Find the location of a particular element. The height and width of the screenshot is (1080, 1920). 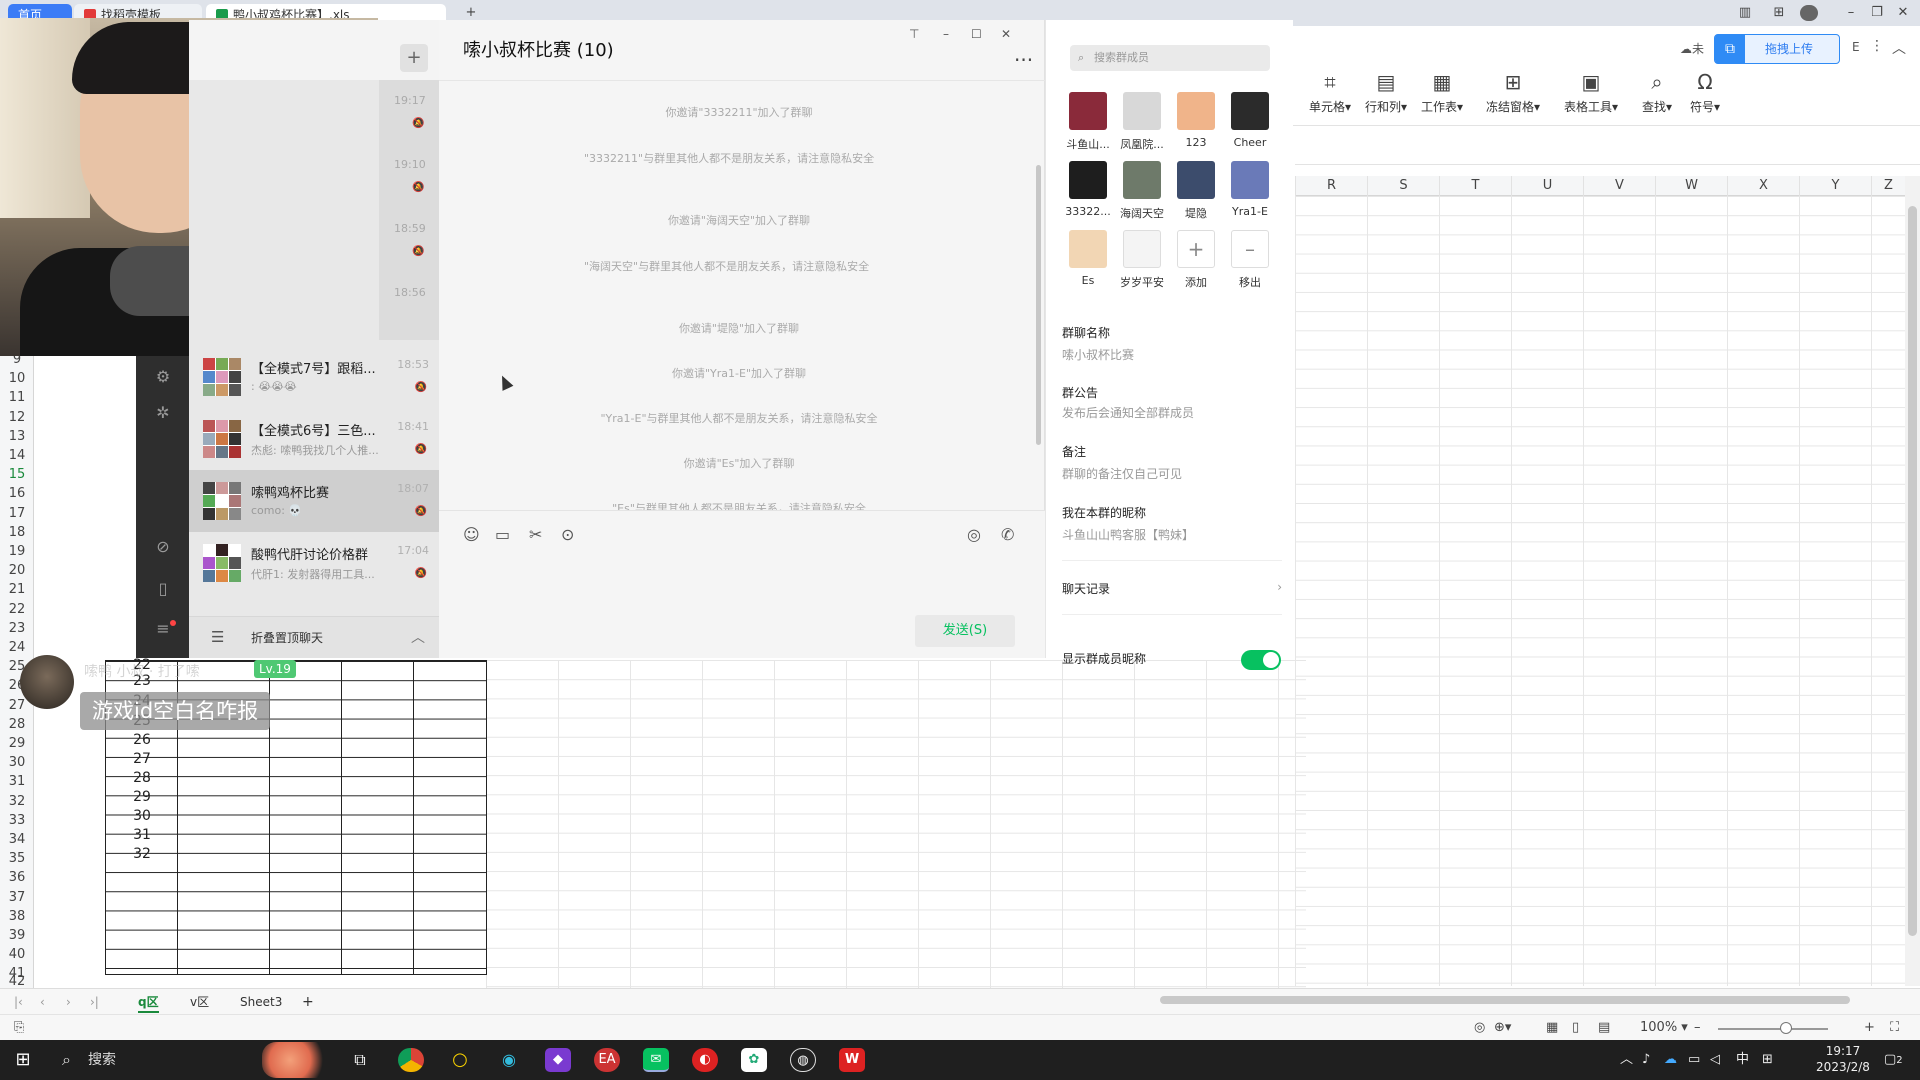

sheet-tab-v: v区 is located at coordinates (199, 1002).